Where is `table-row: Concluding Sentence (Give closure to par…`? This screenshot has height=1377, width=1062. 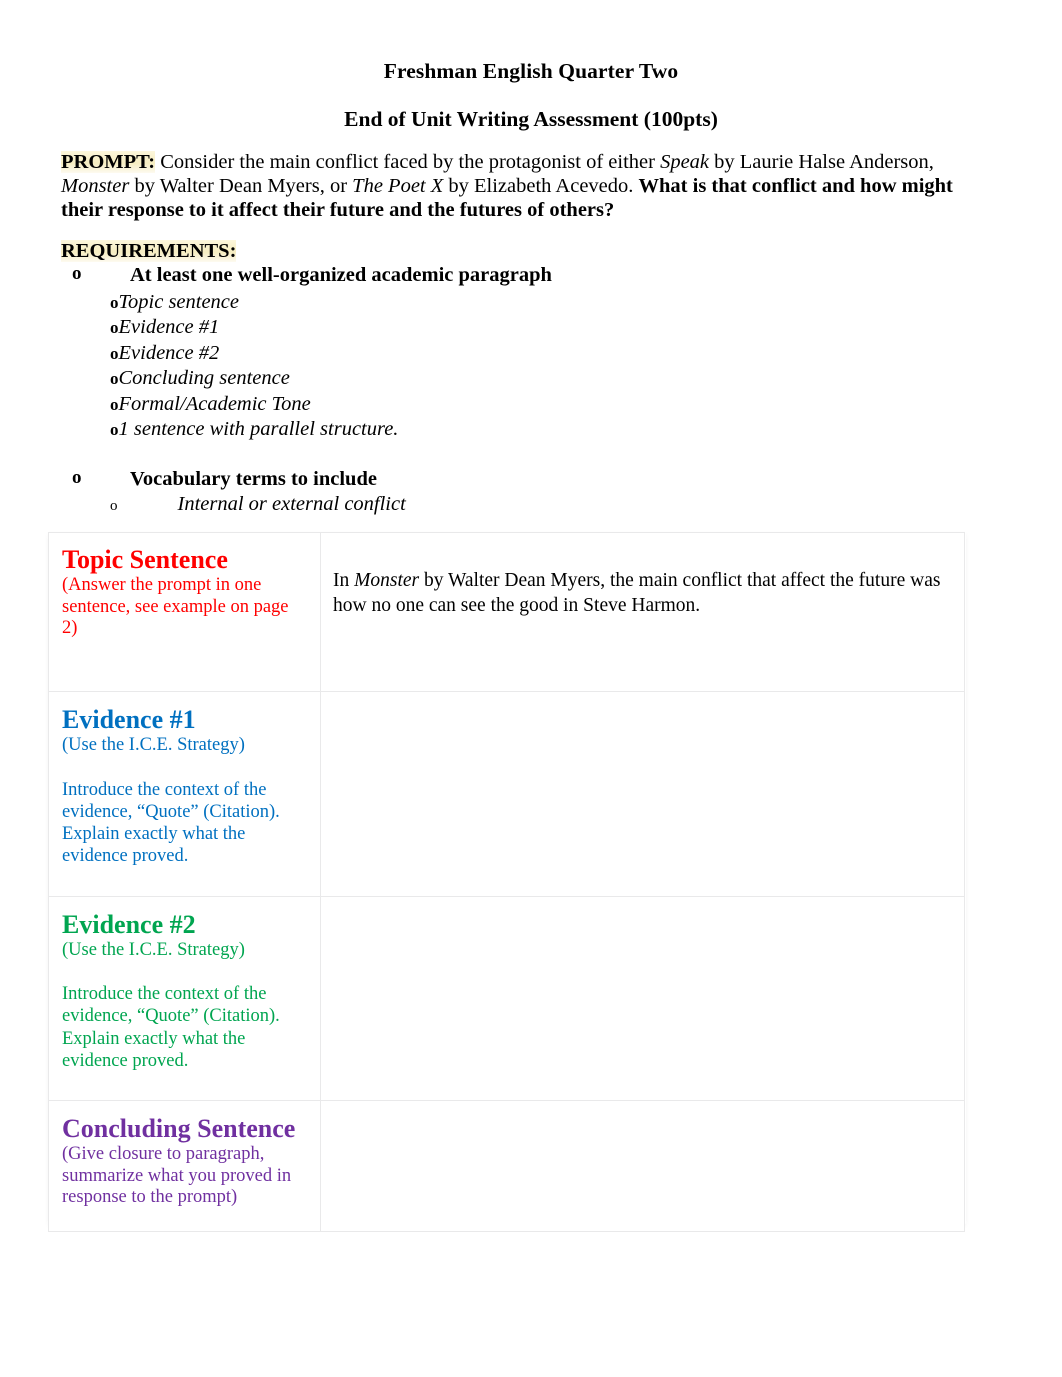
table-row: Concluding Sentence (Give closure to par… is located at coordinates (506, 1166).